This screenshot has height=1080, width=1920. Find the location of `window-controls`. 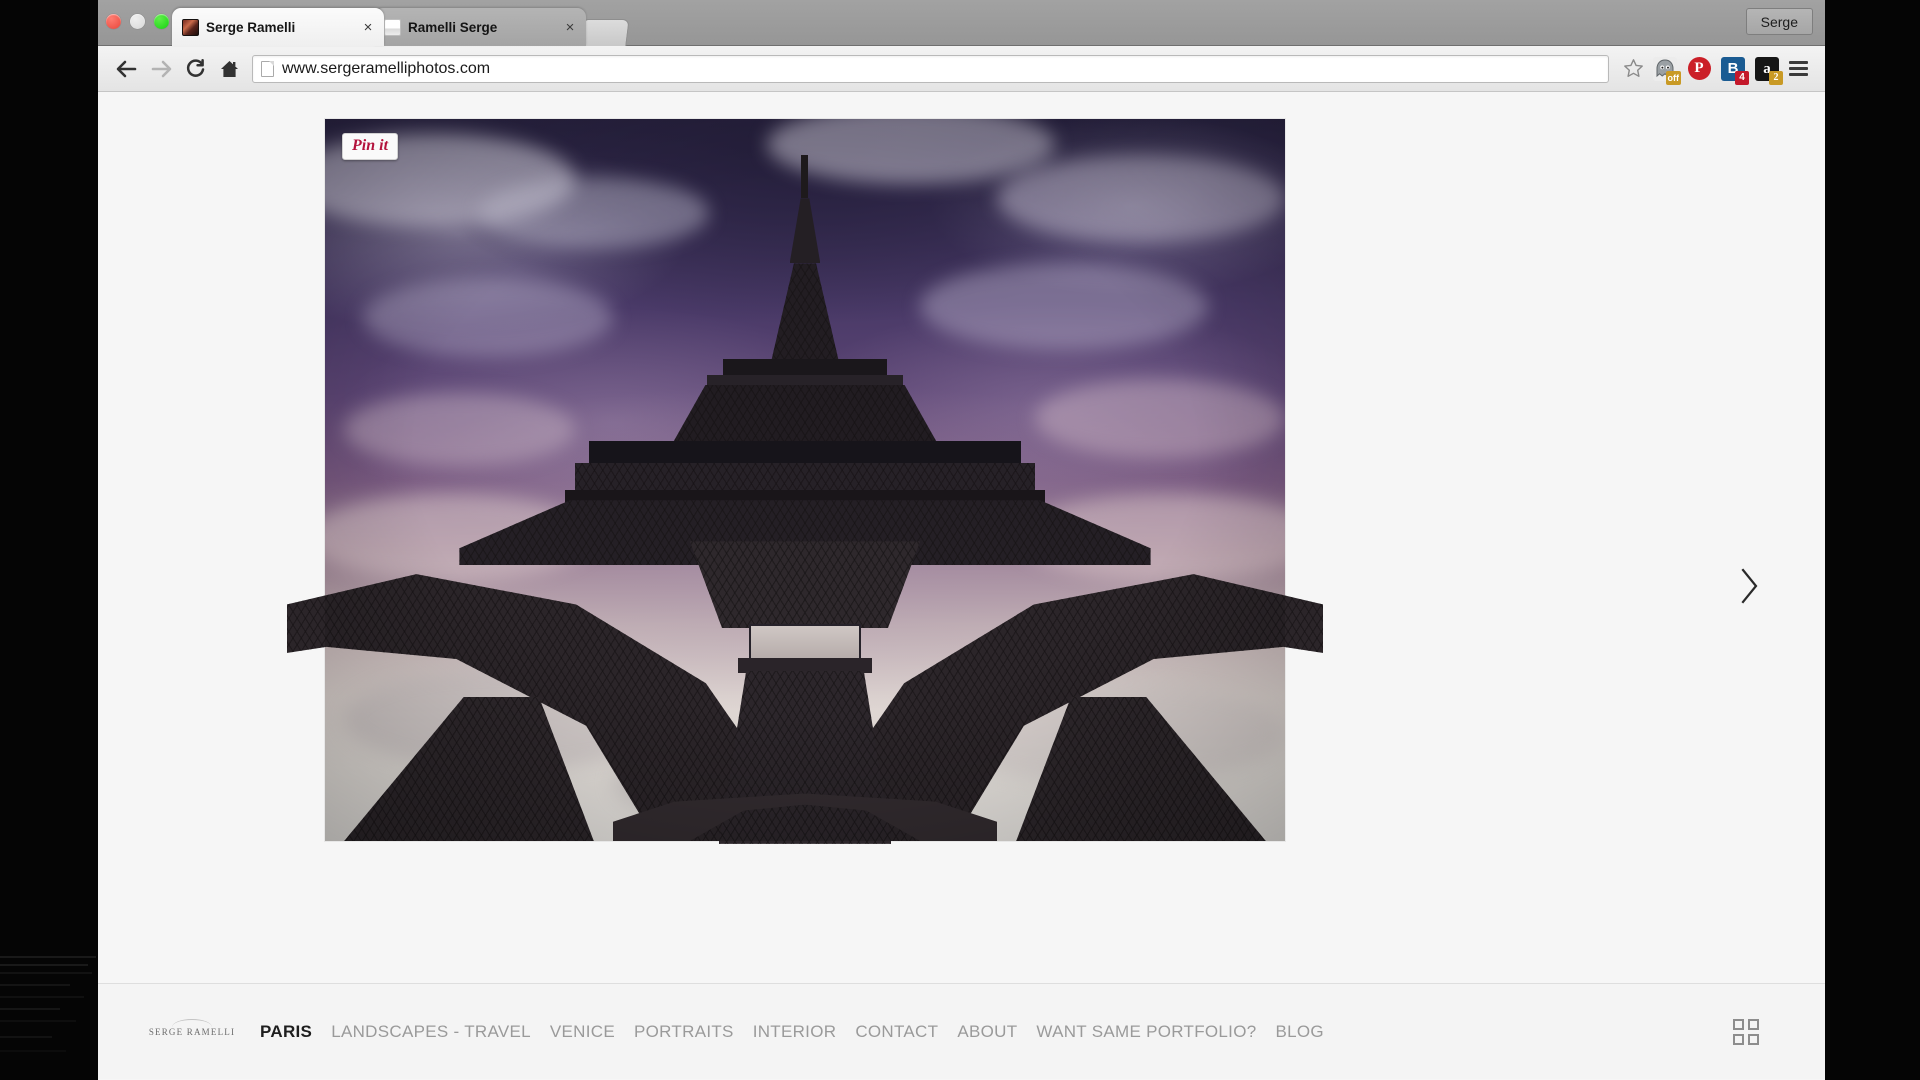

window-controls is located at coordinates (137, 21).